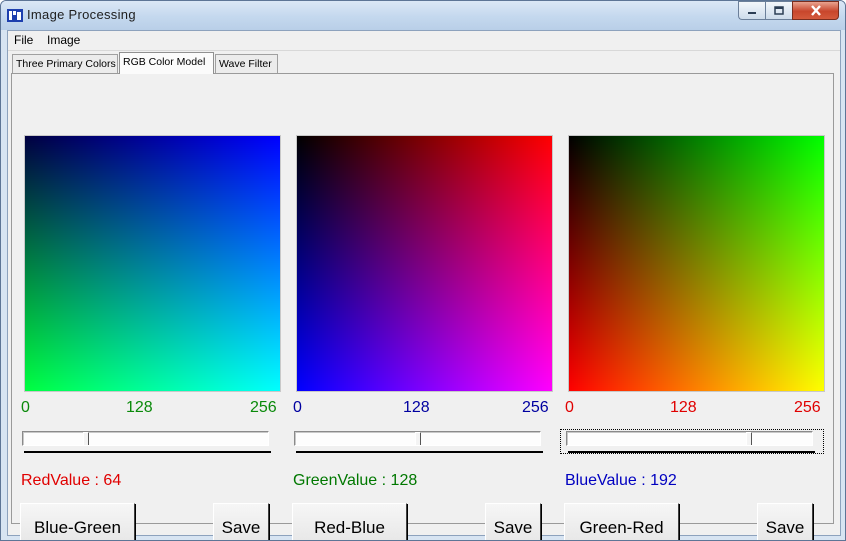 The width and height of the screenshot is (846, 541). What do you see at coordinates (152, 263) in the screenshot?
I see `blue-green-gradient` at bounding box center [152, 263].